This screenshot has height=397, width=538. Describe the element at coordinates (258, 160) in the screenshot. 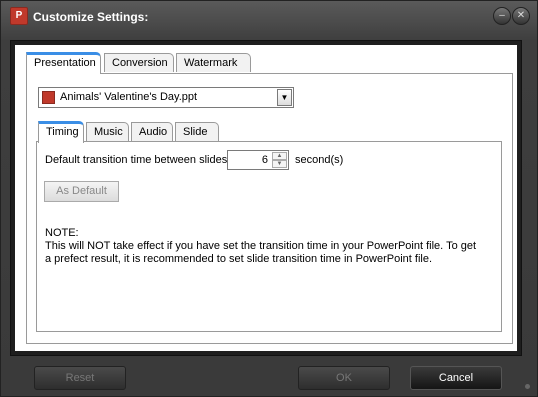

I see `transition-time-stepper: 6 ▲ ▼` at that location.